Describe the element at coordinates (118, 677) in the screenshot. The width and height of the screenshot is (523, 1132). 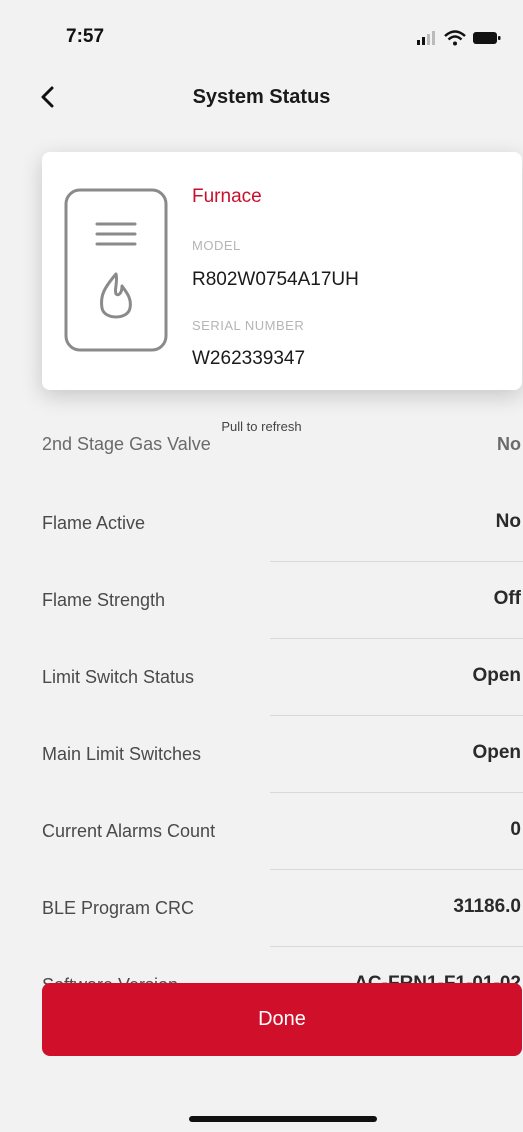
I see `row-label: Limit Switch Status` at that location.